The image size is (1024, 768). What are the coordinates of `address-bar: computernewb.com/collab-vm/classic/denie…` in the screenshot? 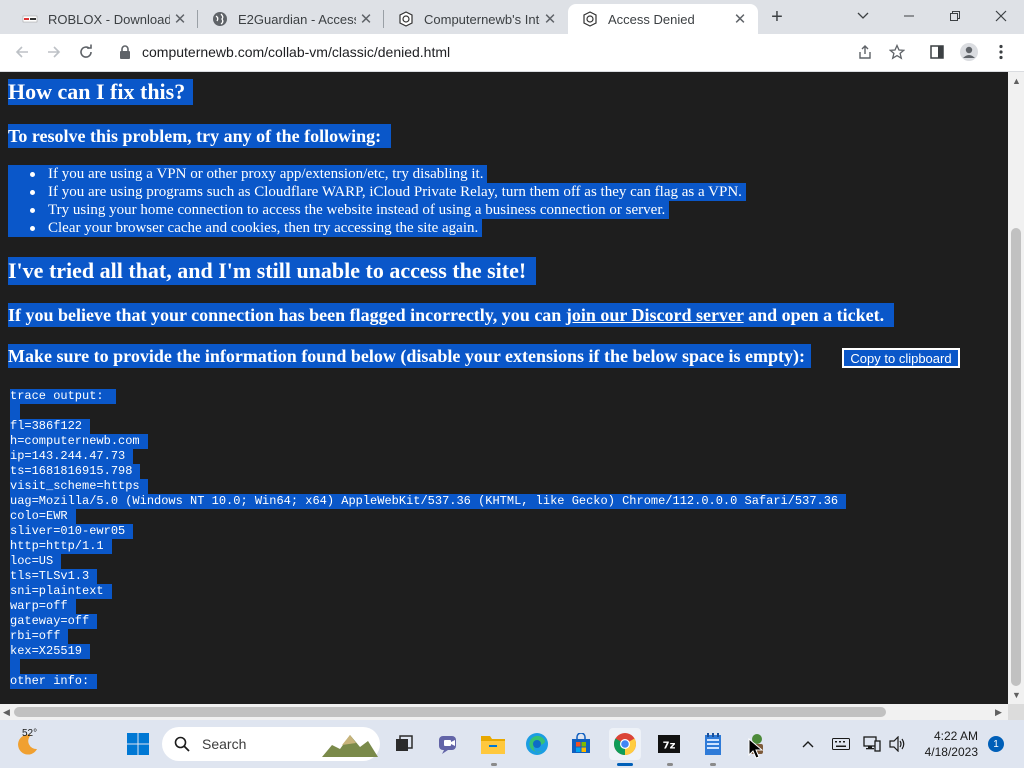 It's located at (296, 52).